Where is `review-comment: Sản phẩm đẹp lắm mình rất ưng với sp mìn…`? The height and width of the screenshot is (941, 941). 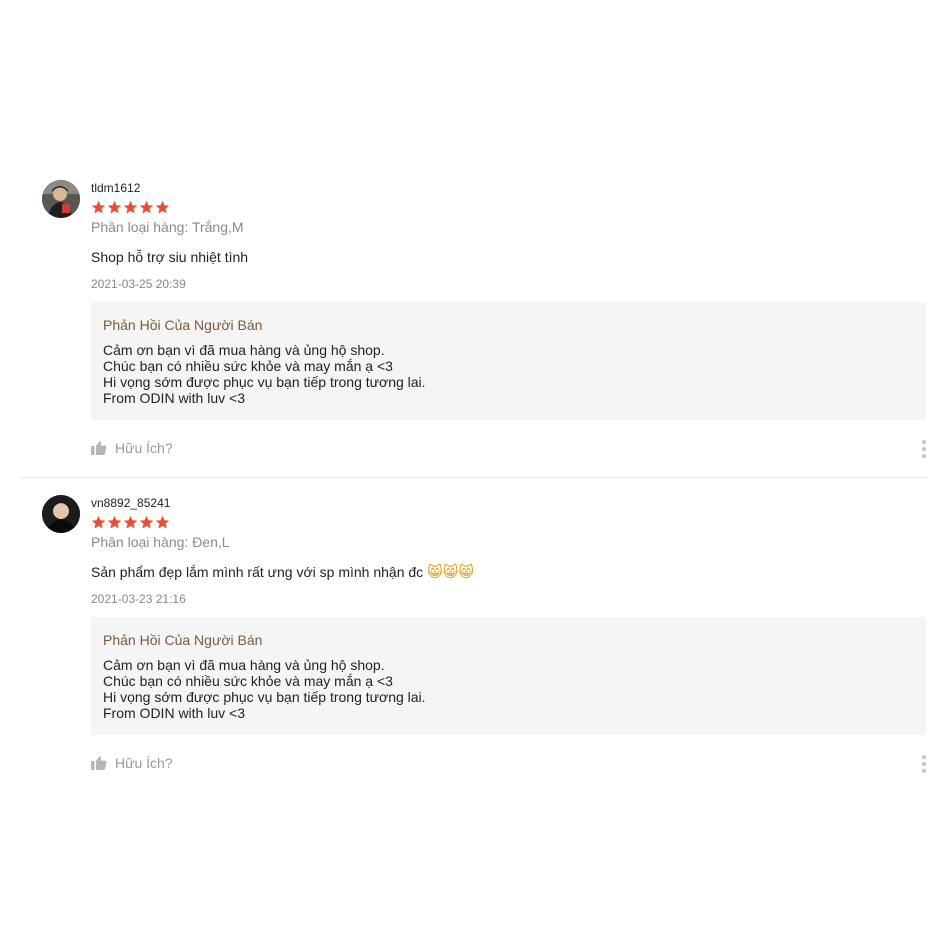
review-comment: Sản phẩm đẹp lắm mình rất ưng với sp mìn… is located at coordinates (509, 572).